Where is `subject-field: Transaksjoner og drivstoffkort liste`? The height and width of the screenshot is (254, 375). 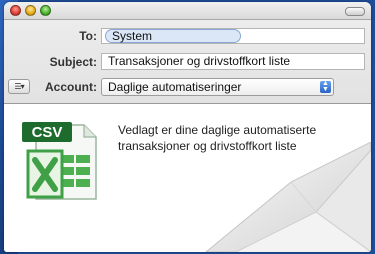 subject-field: Transaksjoner og drivstoffkort liste is located at coordinates (233, 61).